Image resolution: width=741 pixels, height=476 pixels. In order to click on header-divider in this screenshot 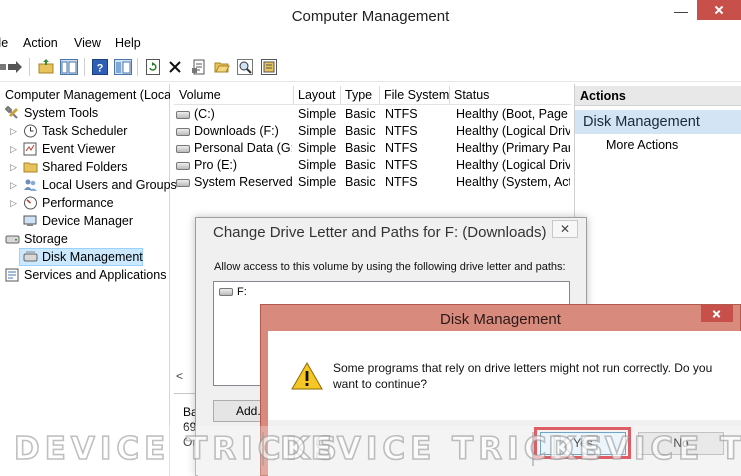, I will do `click(372, 104)`.